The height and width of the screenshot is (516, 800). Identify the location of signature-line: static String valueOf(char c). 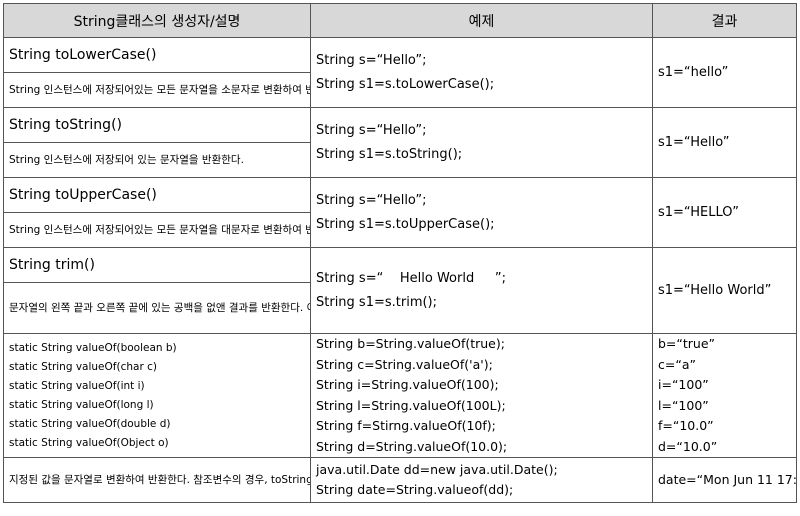
(83, 366).